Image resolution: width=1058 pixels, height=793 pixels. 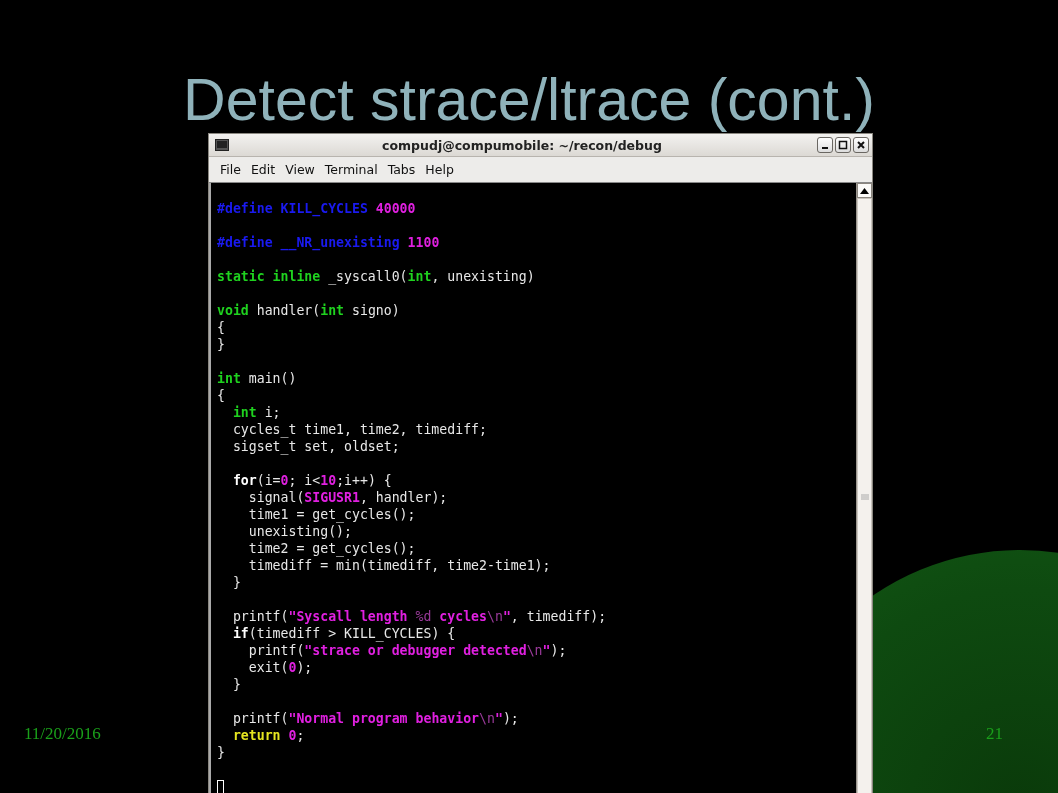 I want to click on code-line: time1 = get_cycles();, so click(x=331, y=514).